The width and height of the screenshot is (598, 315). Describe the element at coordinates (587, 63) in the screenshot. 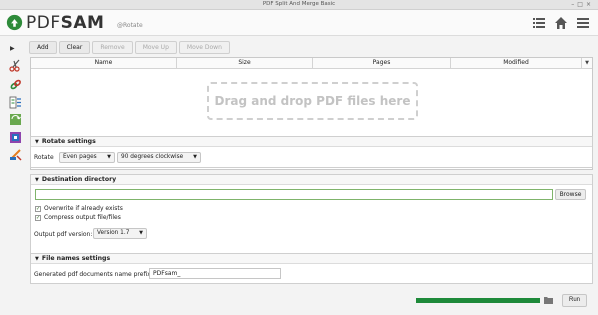

I see `column-menu-icon: ▼` at that location.